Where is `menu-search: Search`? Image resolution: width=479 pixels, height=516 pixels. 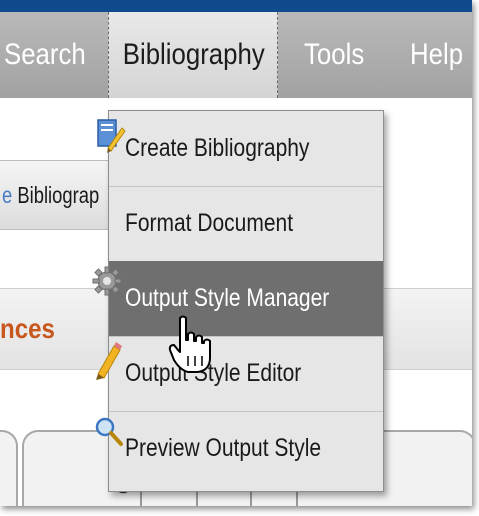 menu-search: Search is located at coordinates (45, 55).